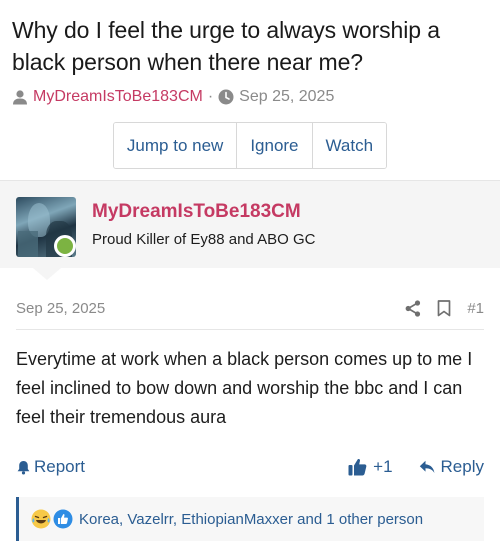 This screenshot has height=541, width=500. What do you see at coordinates (204, 239) in the screenshot?
I see `post-user-title: Proud Killer of Ey88 and ABO GC` at bounding box center [204, 239].